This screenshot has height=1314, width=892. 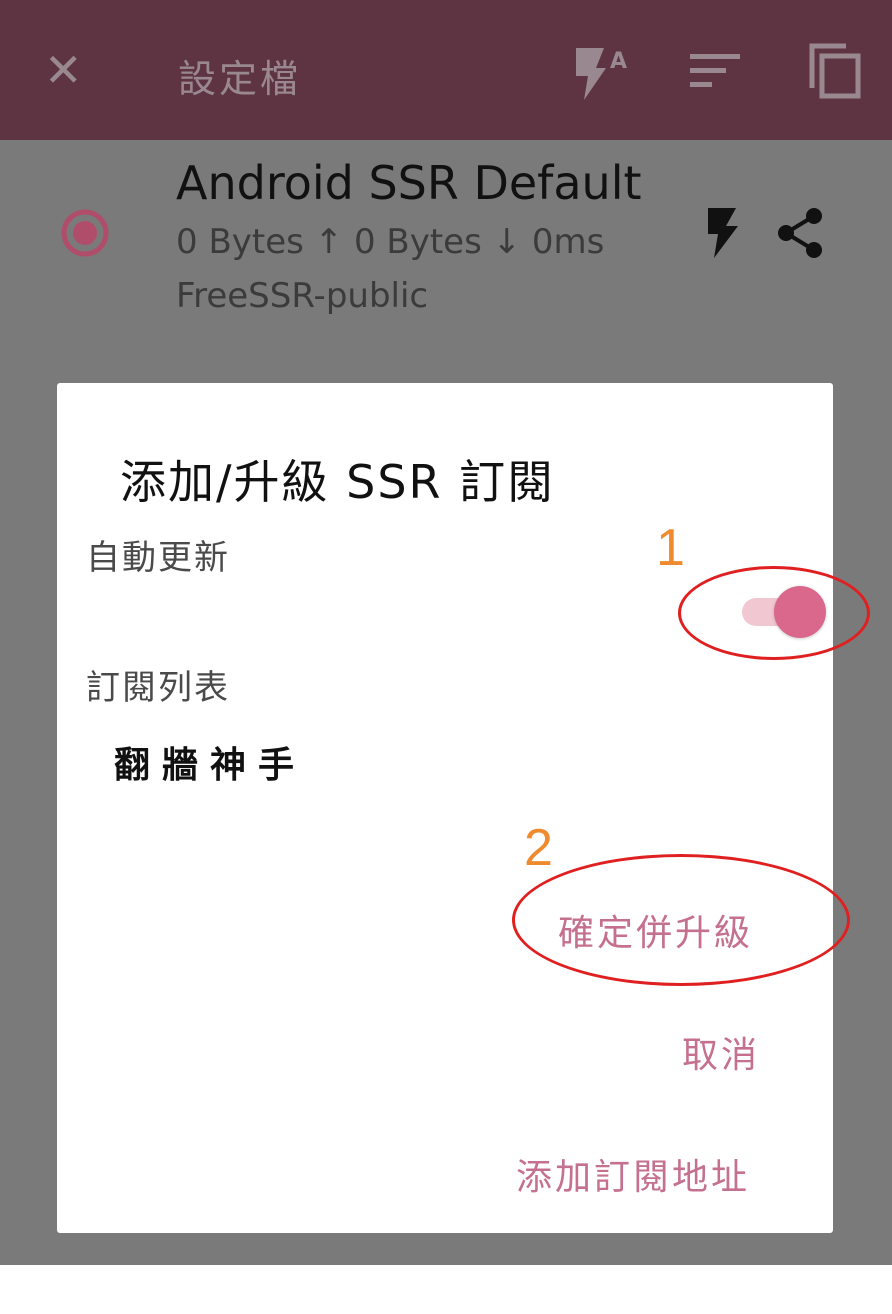 What do you see at coordinates (715, 71) in the screenshot?
I see `sort-icon` at bounding box center [715, 71].